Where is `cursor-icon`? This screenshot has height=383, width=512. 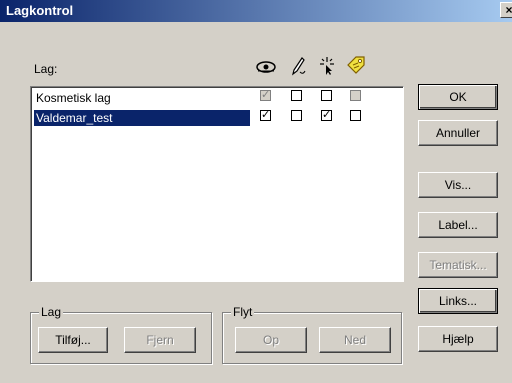
cursor-icon is located at coordinates (327, 66).